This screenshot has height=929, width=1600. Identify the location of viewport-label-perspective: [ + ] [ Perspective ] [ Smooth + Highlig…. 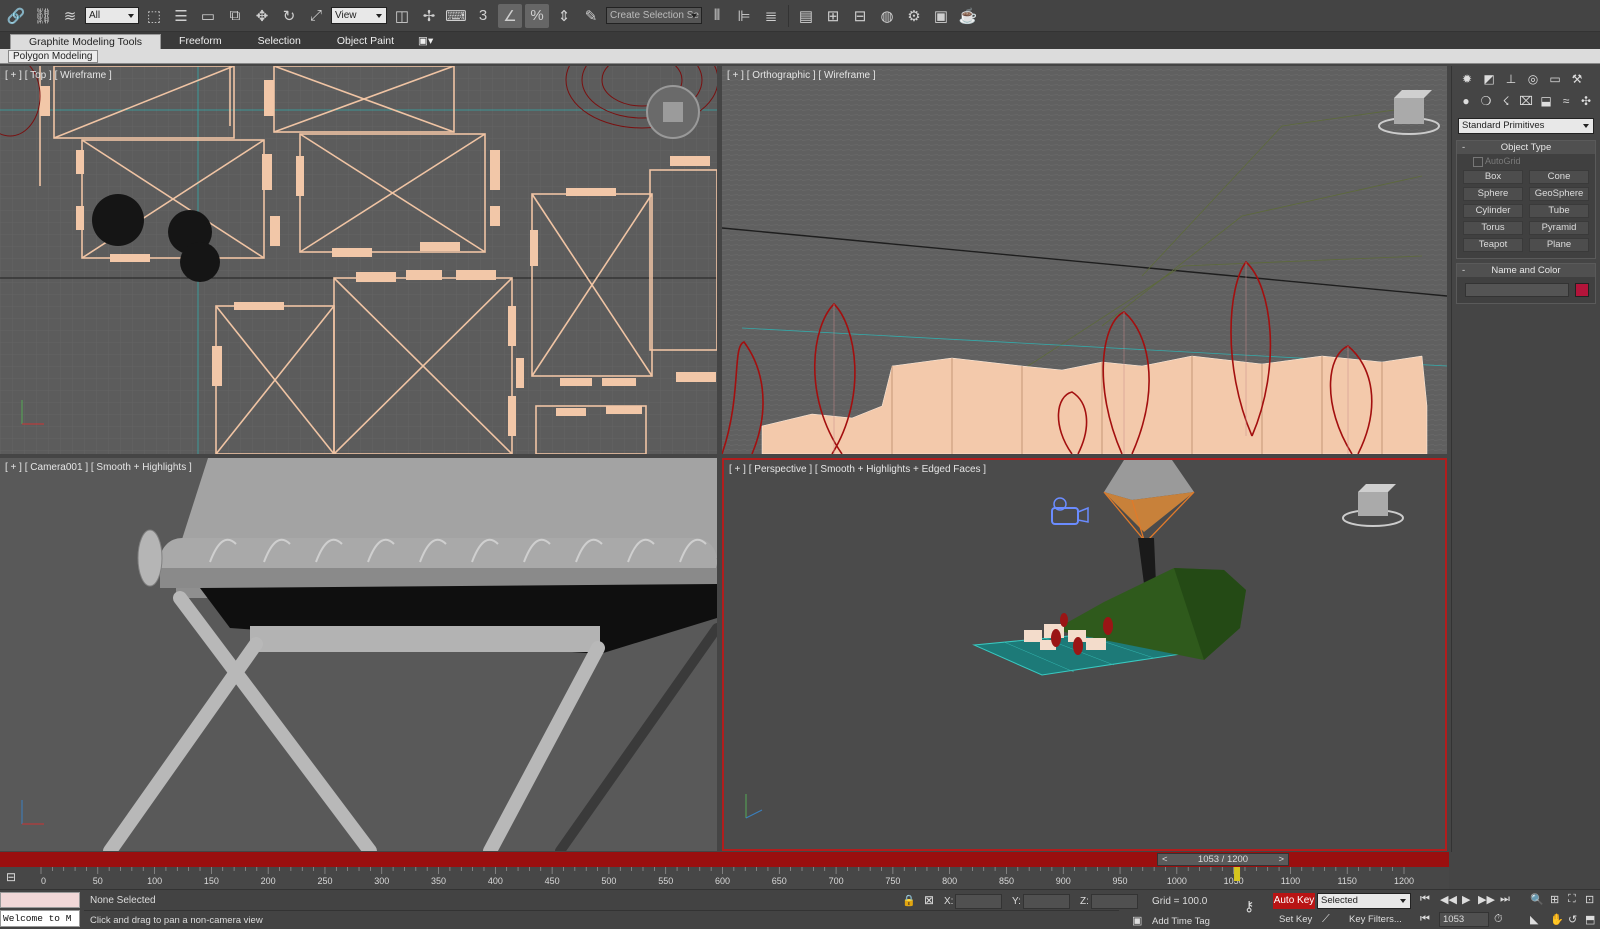
(857, 469).